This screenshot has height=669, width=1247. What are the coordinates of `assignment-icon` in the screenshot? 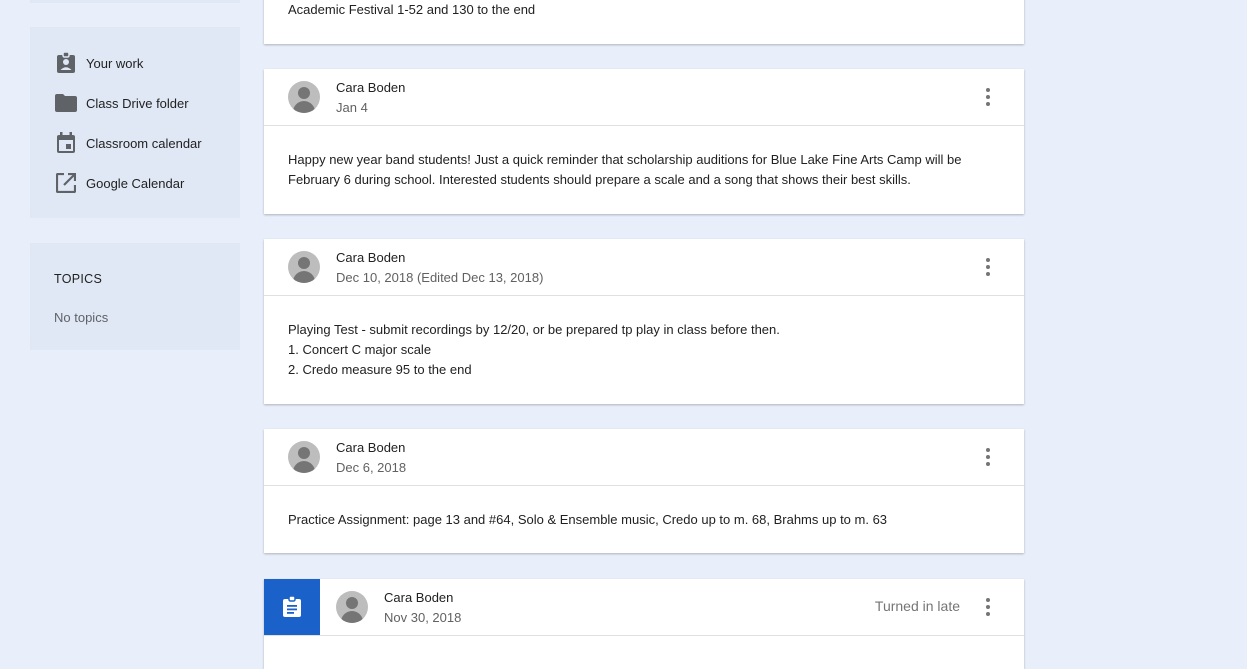 It's located at (292, 607).